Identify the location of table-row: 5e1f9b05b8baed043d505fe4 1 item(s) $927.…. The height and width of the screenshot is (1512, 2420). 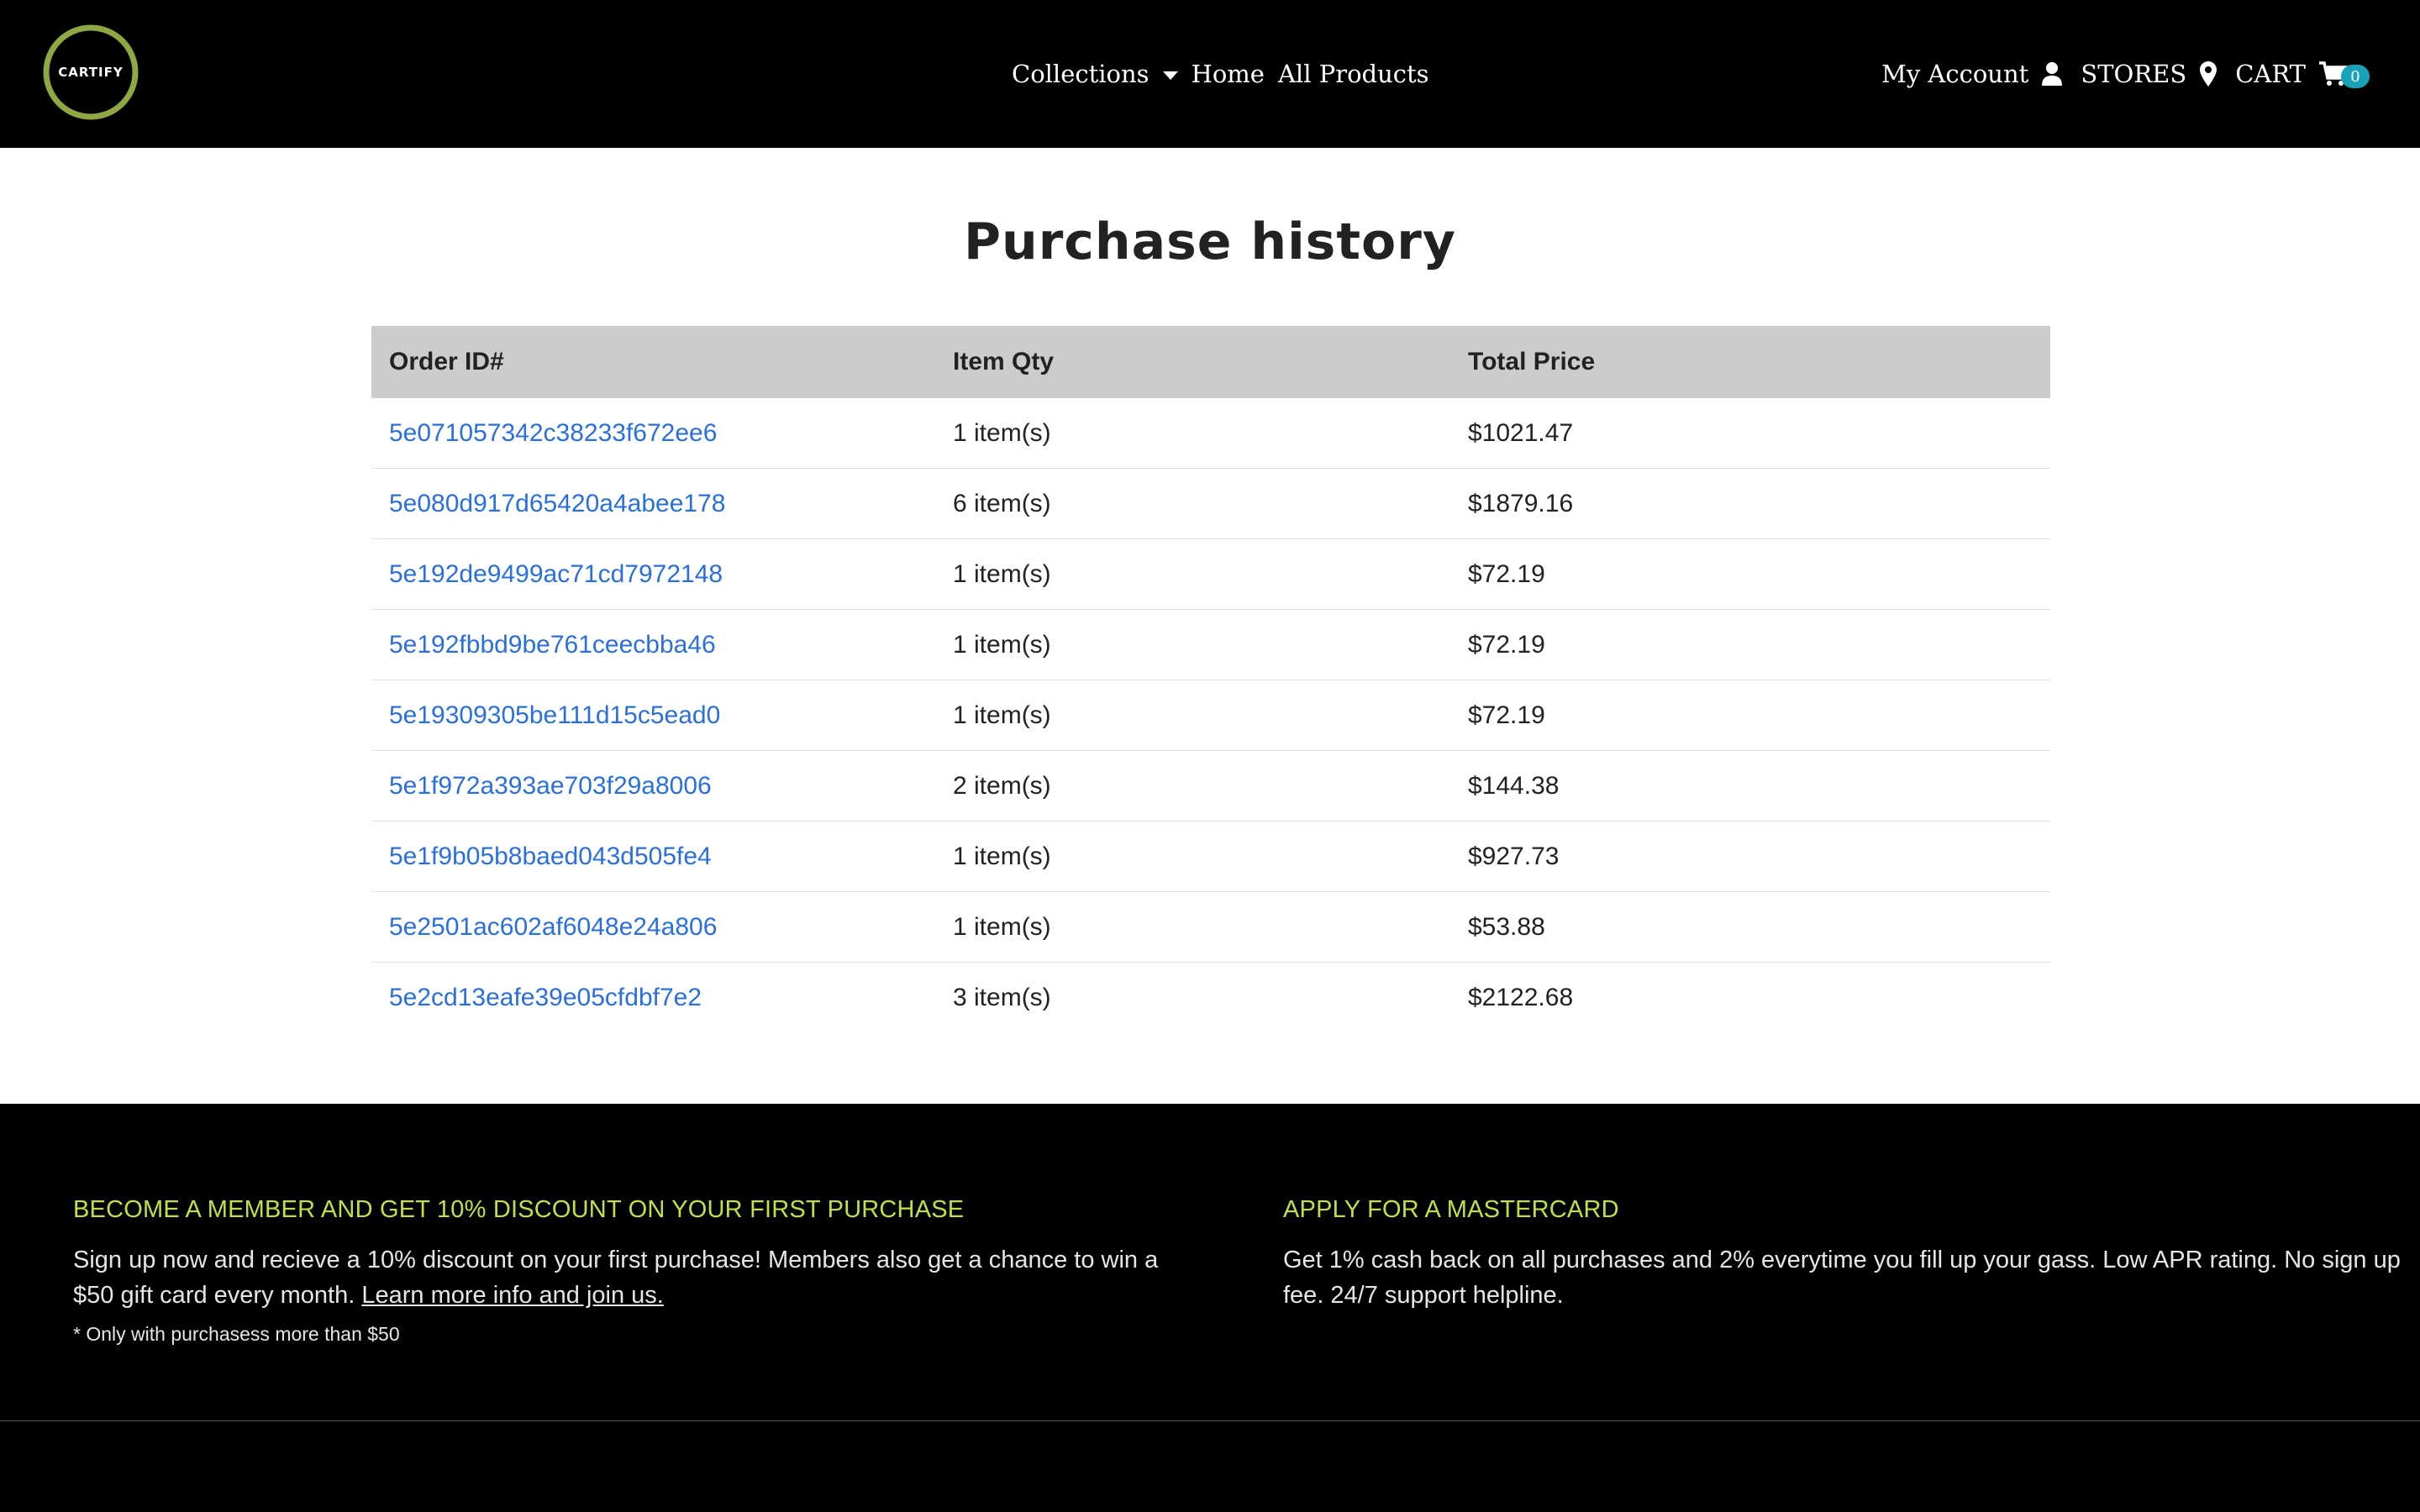
(1210, 856).